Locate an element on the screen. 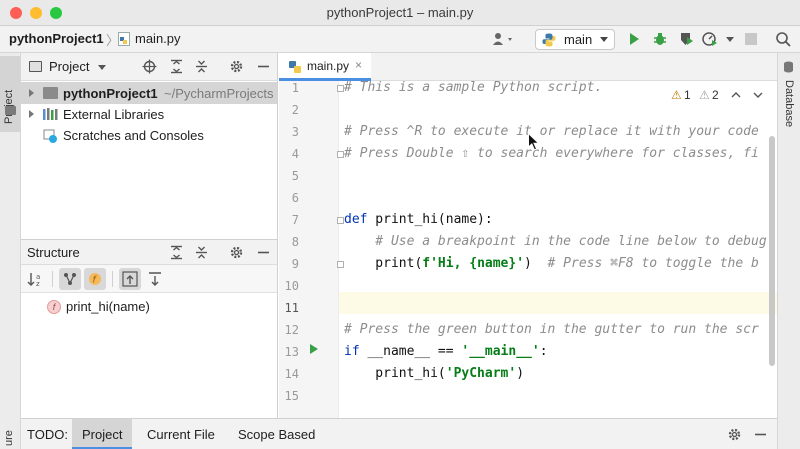  project-panel-header: Project is located at coordinates (149, 67).